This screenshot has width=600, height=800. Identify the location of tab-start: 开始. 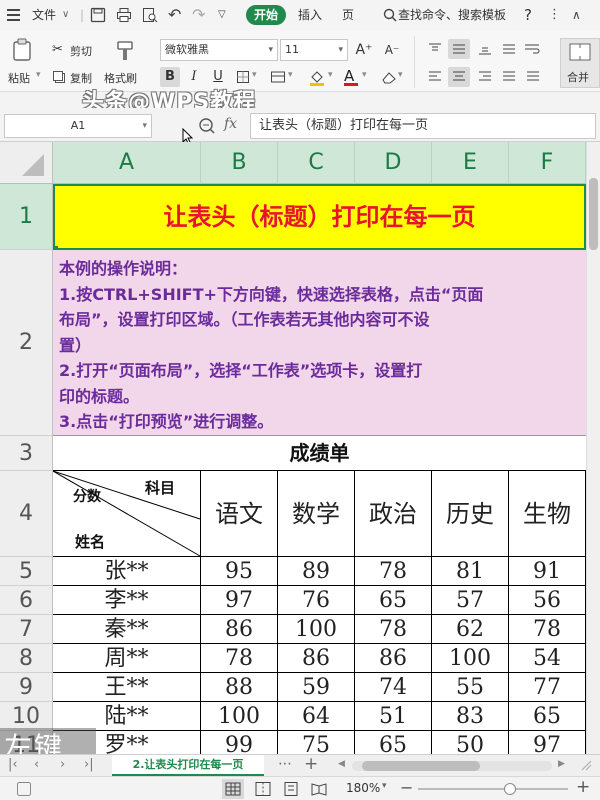
(266, 15).